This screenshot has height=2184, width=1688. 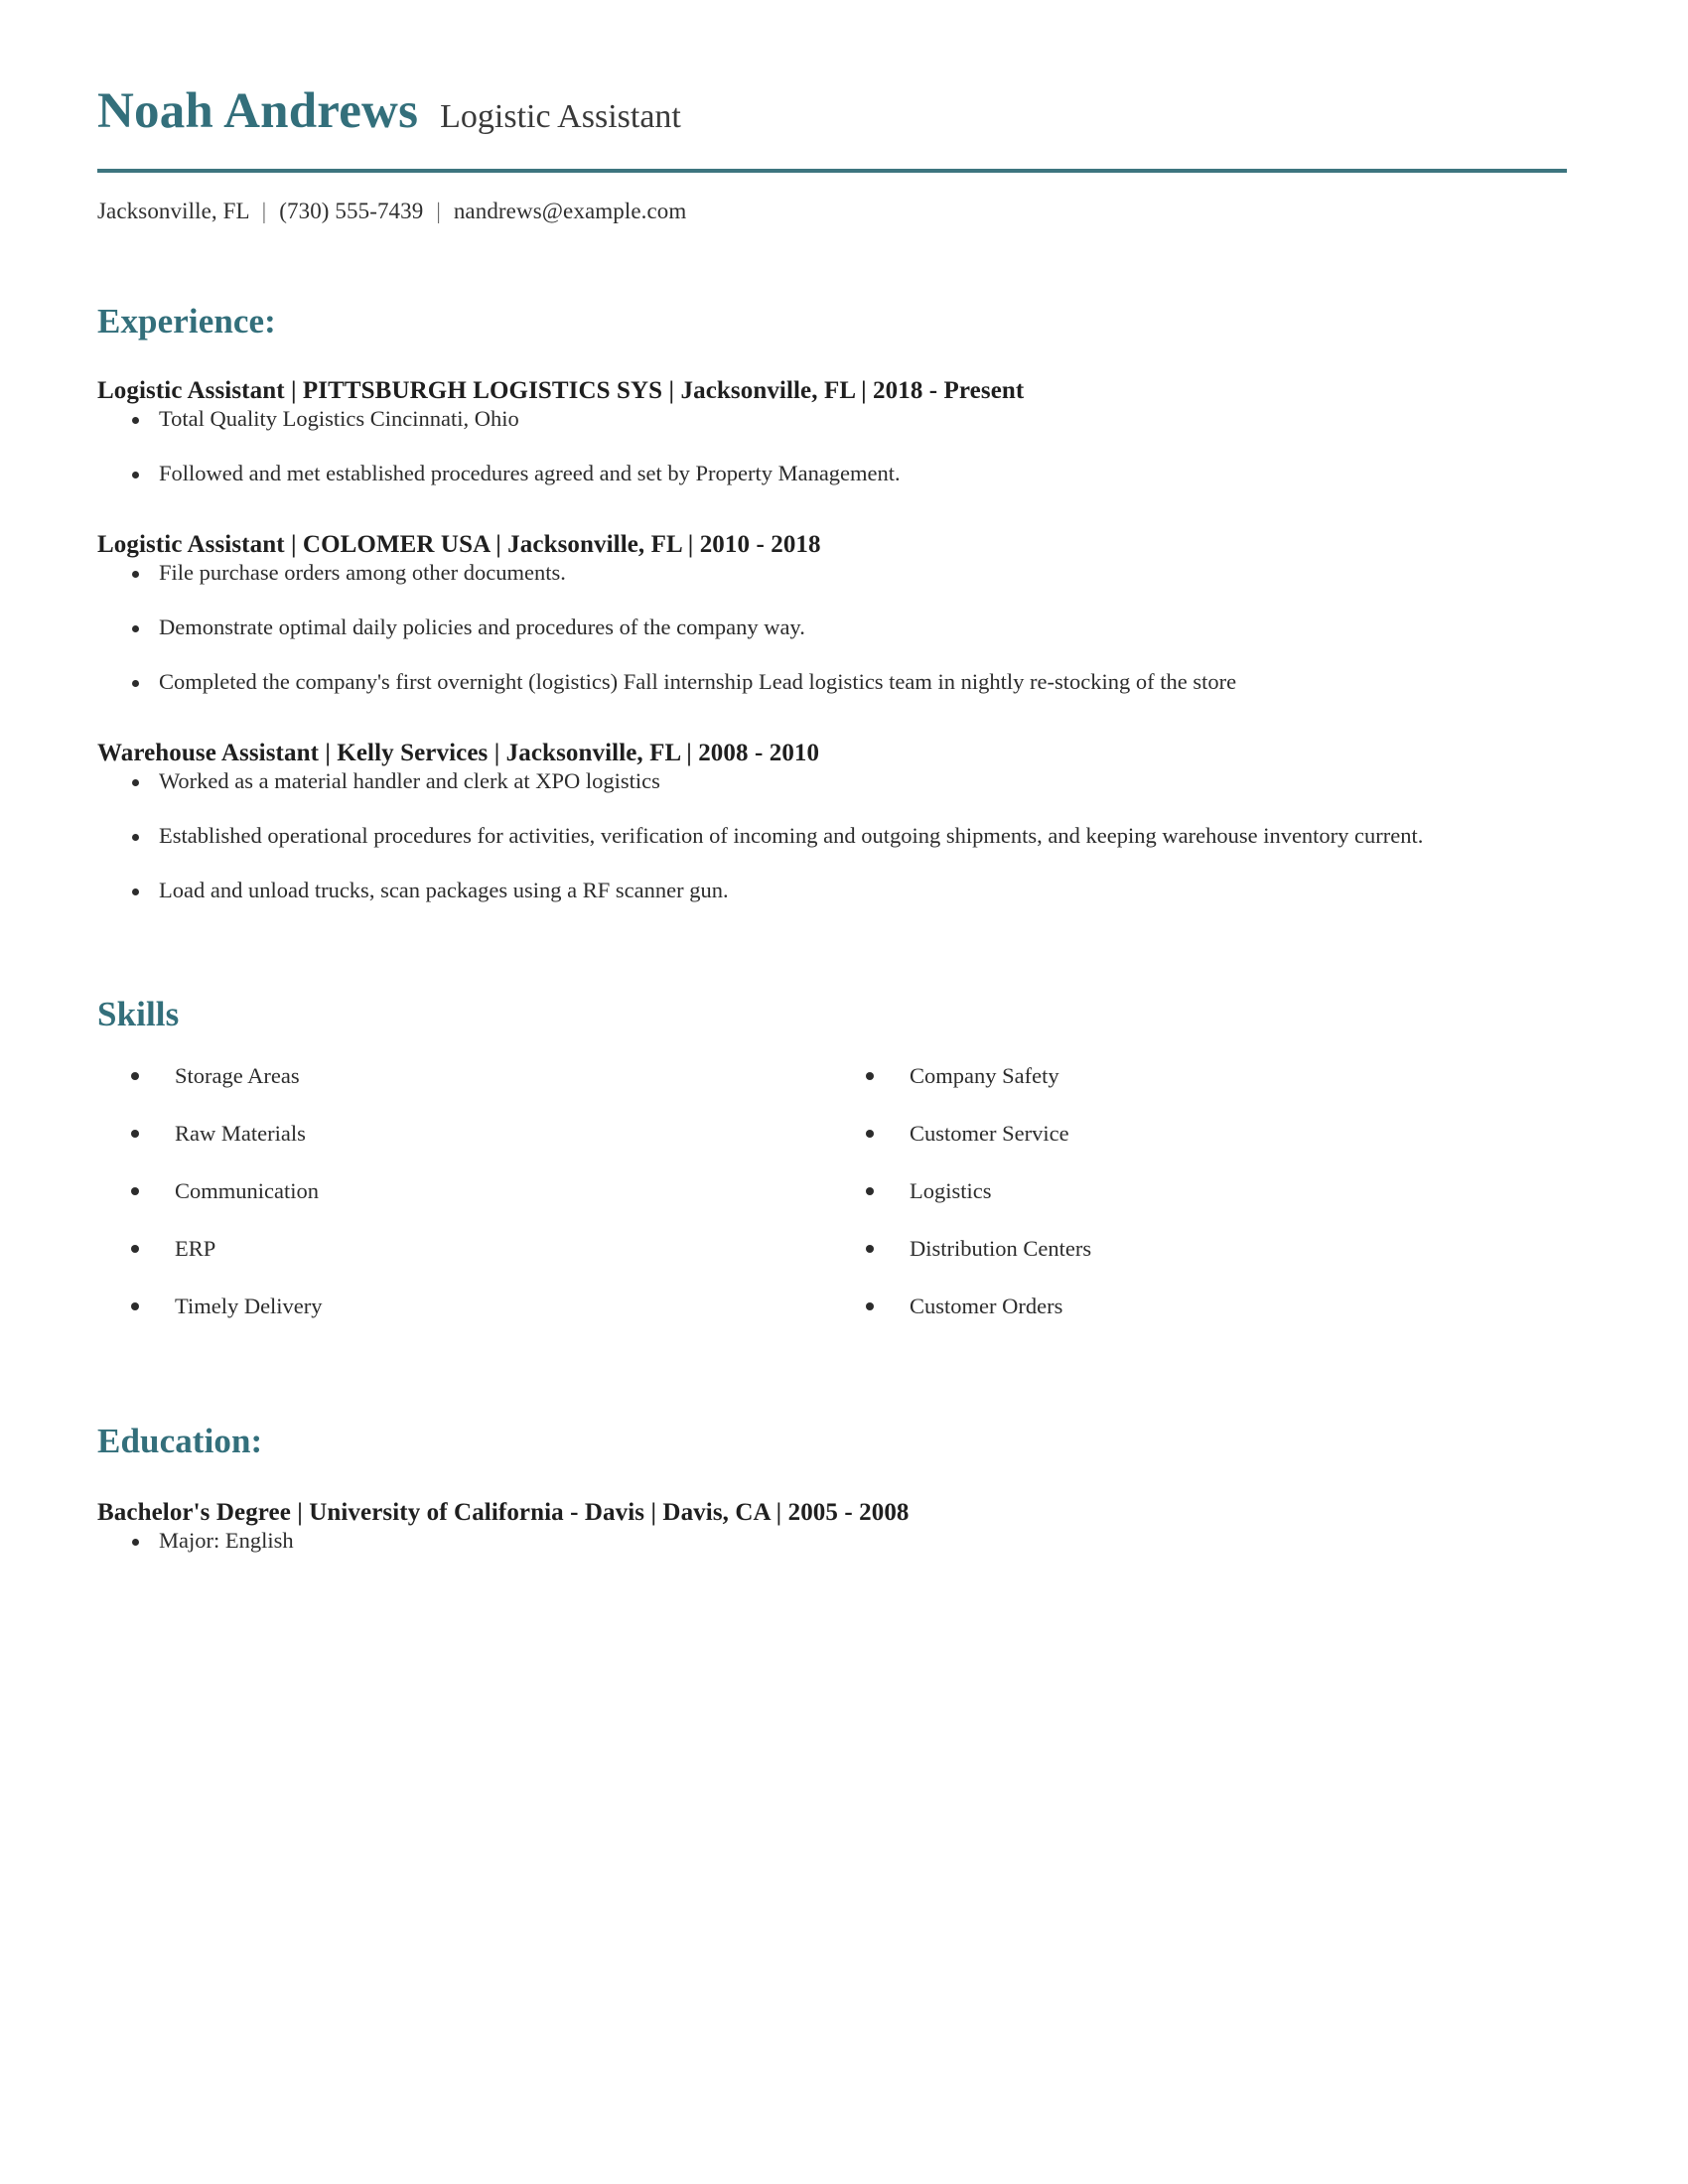 I want to click on skill-item: Communication, so click(x=464, y=1190).